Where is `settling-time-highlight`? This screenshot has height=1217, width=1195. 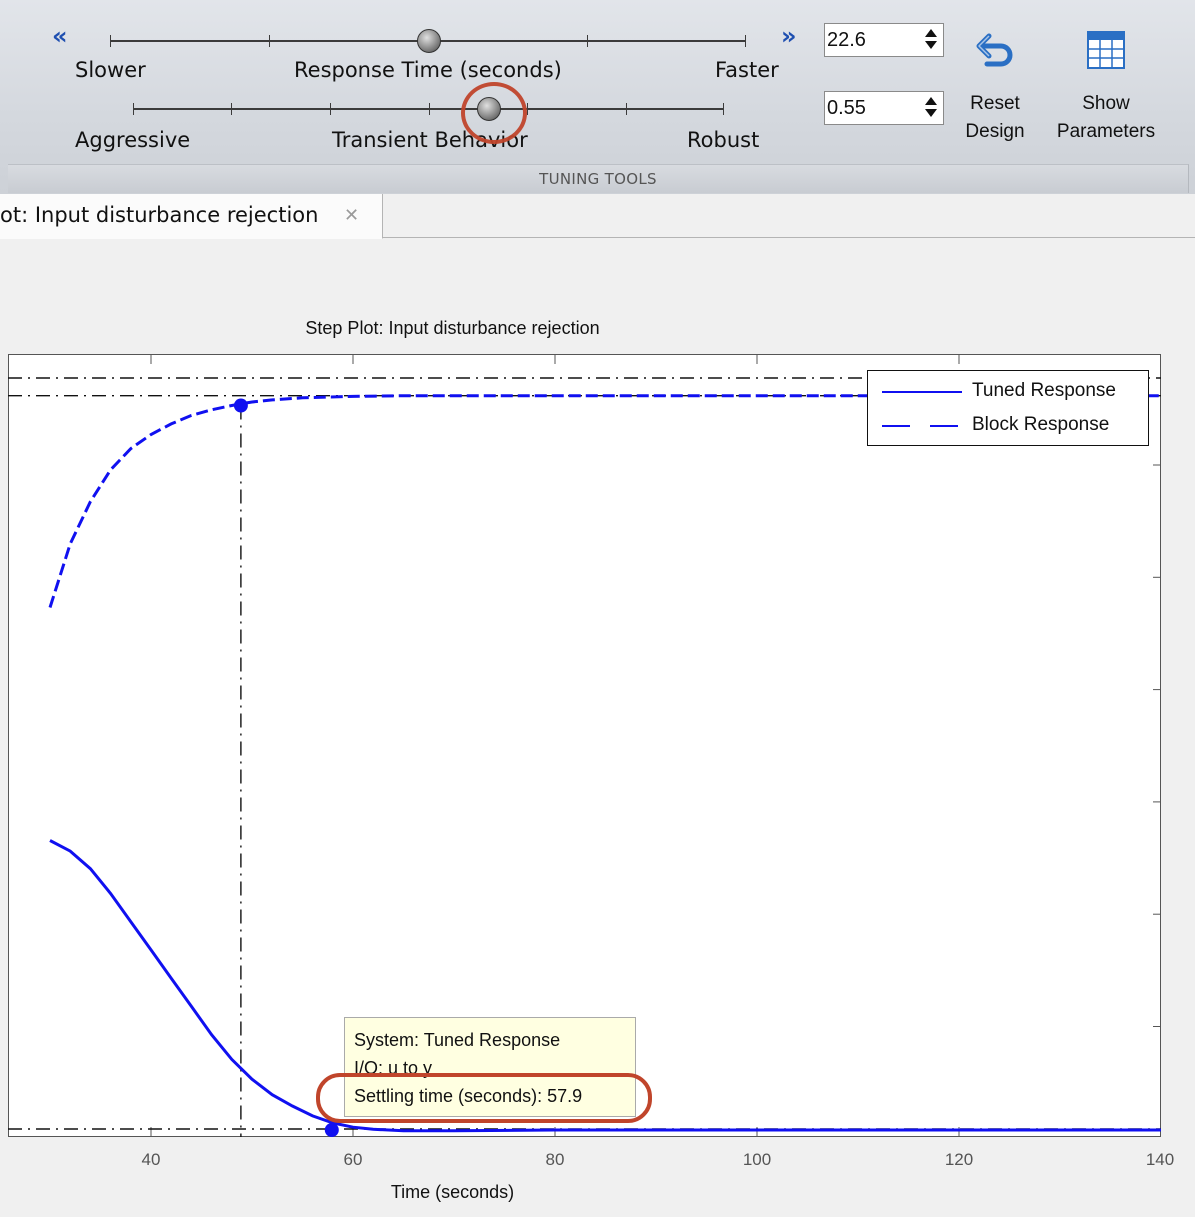
settling-time-highlight is located at coordinates (484, 1098).